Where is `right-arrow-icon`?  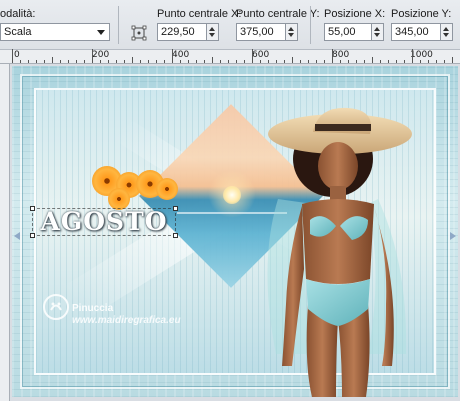
right-arrow-icon is located at coordinates (453, 236).